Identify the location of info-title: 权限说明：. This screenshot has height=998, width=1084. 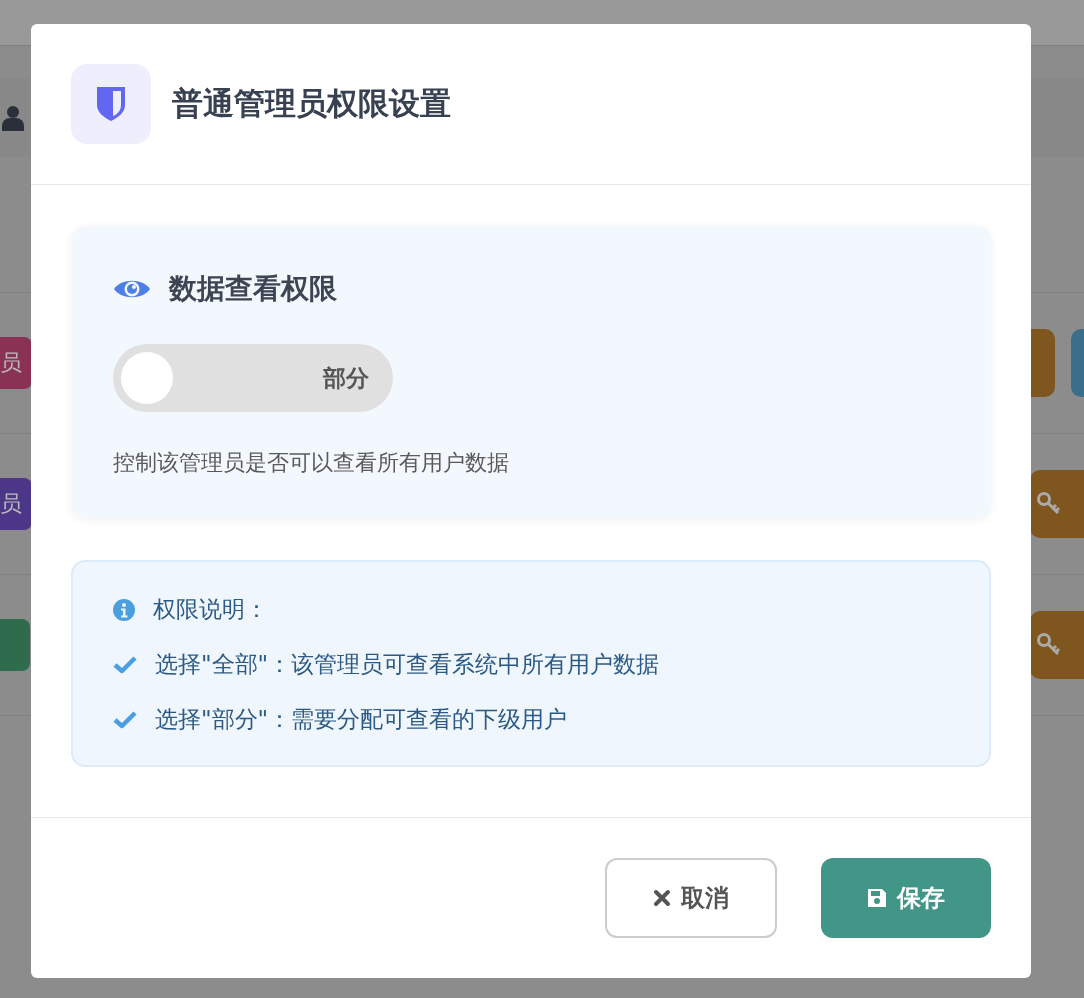
(210, 609).